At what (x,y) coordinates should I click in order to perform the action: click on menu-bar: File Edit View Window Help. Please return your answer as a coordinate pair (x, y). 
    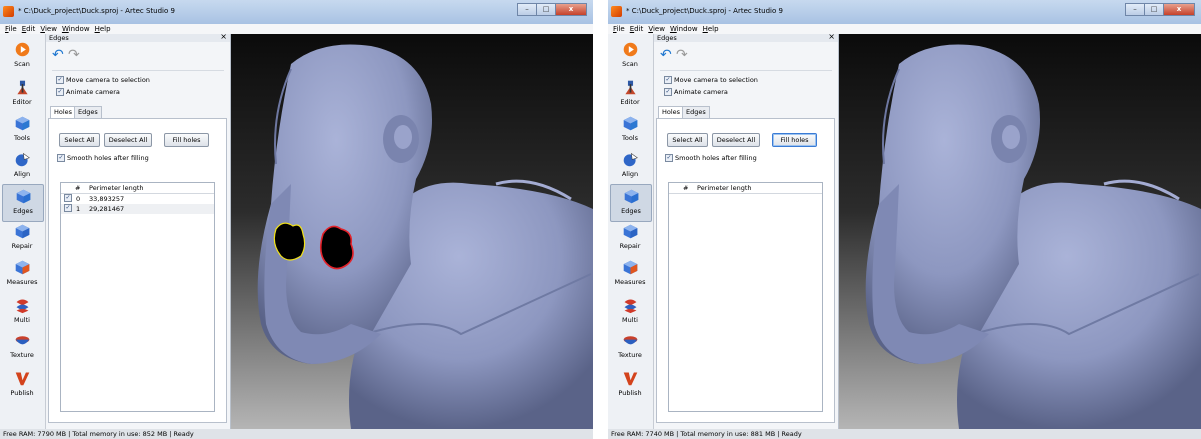
    Looking at the image, I should click on (296, 29).